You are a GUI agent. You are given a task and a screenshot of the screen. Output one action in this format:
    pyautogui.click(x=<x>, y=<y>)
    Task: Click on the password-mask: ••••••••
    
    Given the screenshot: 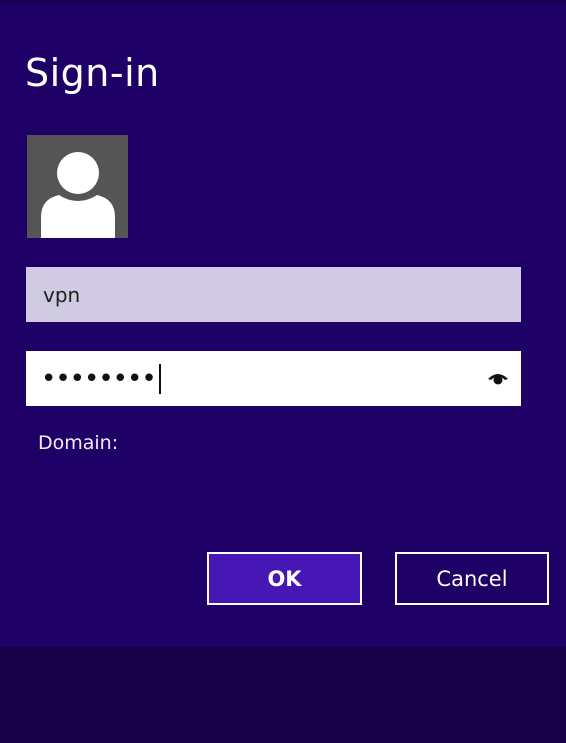 What is the action you would take?
    pyautogui.click(x=99, y=378)
    